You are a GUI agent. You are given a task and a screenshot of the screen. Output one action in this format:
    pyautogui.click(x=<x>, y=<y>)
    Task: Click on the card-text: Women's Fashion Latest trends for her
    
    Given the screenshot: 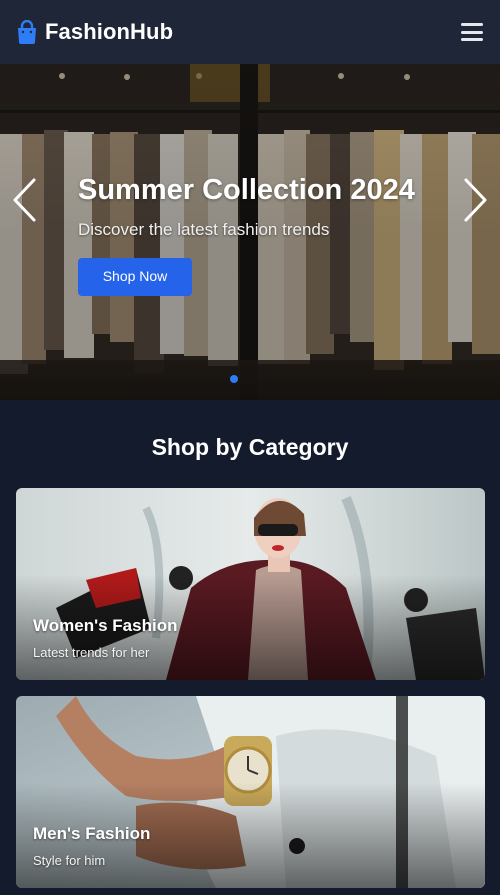 What is the action you would take?
    pyautogui.click(x=105, y=638)
    